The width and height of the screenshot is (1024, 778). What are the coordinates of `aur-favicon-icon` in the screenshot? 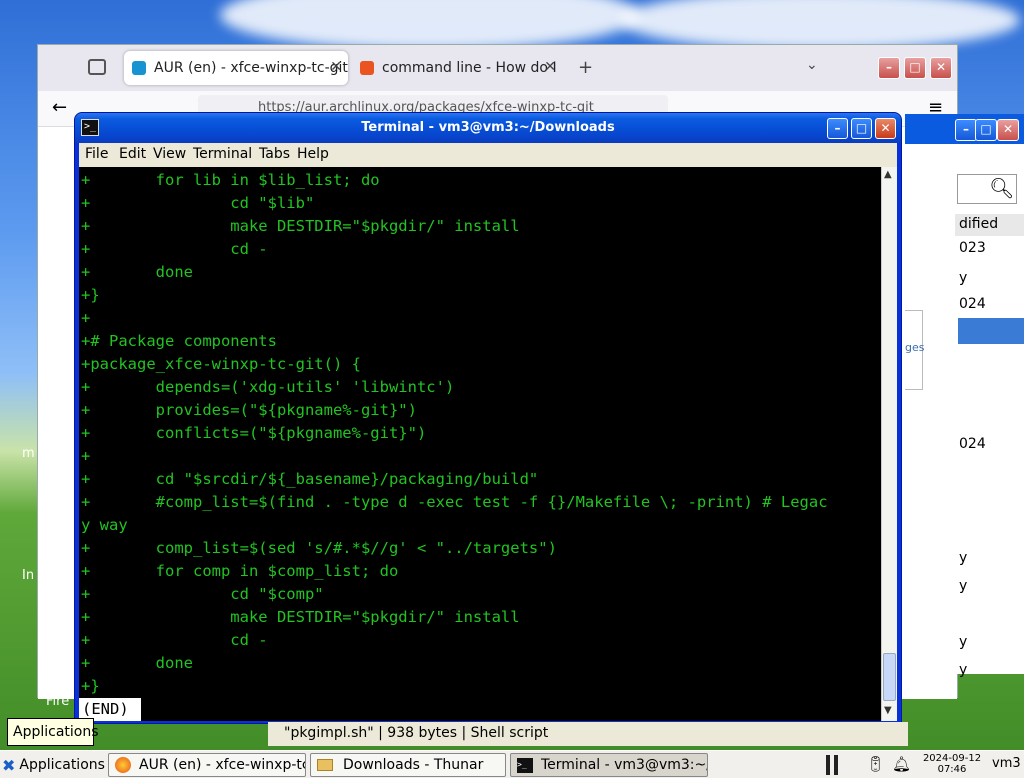 It's located at (139, 68).